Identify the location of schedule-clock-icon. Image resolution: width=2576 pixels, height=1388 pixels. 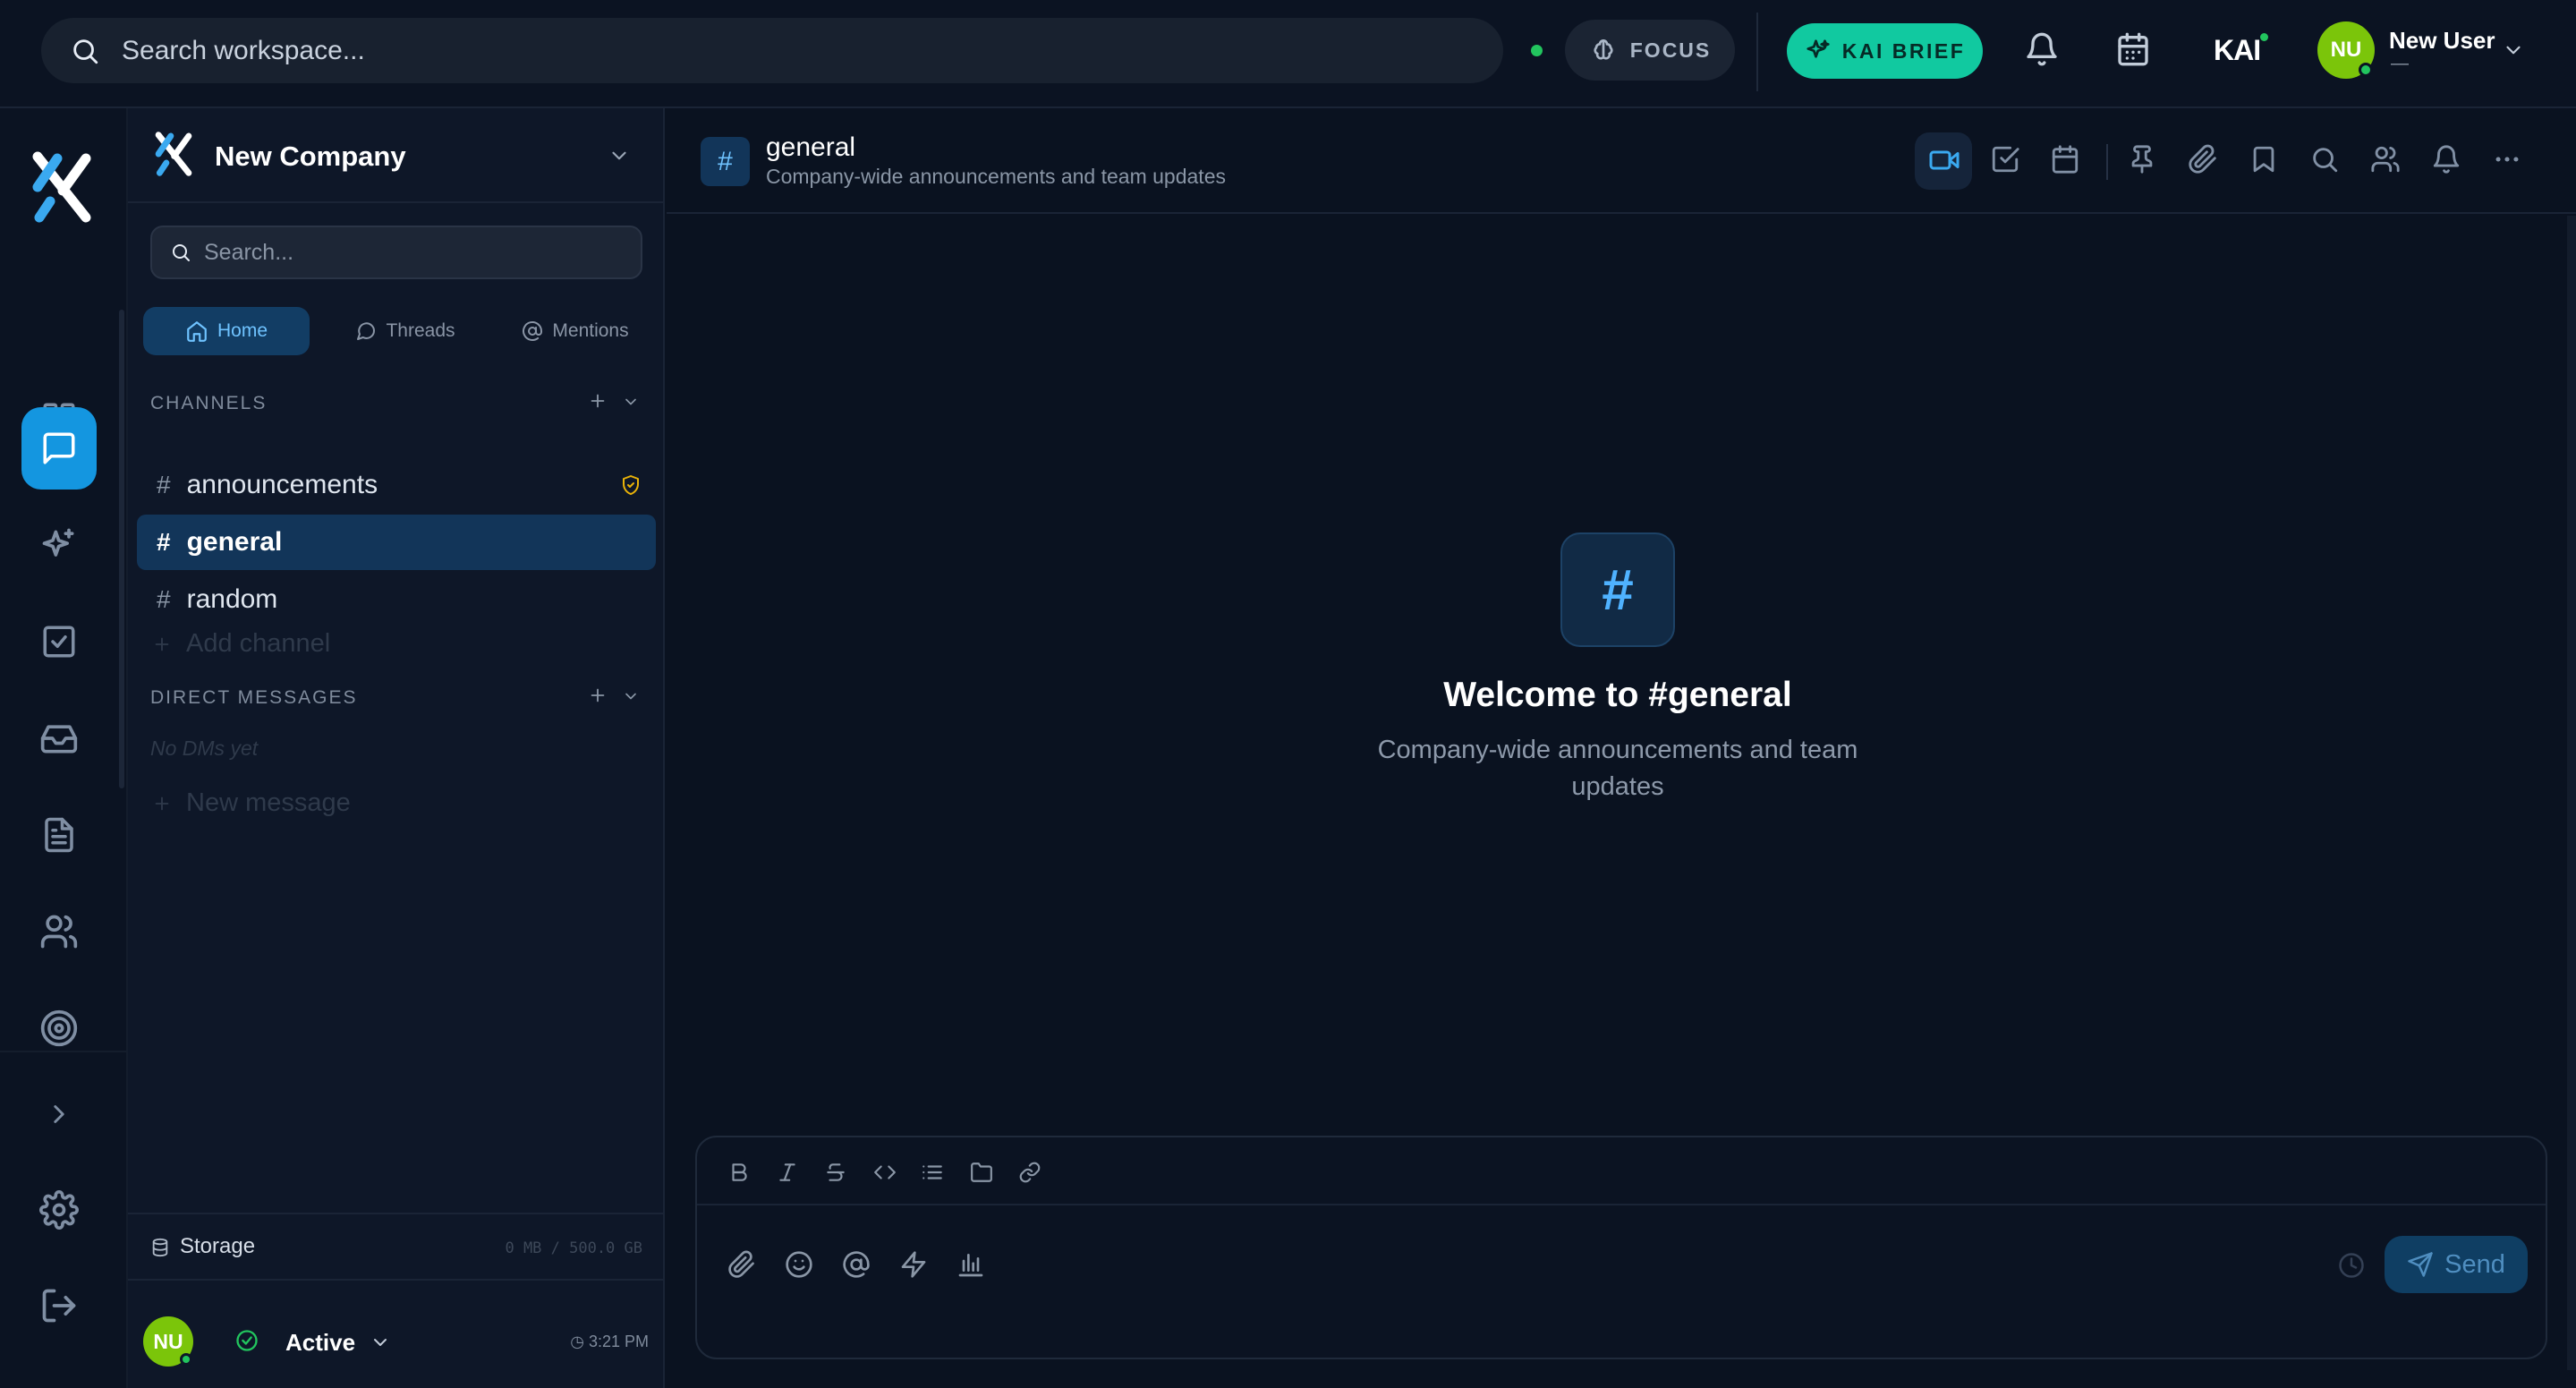
(2351, 1265).